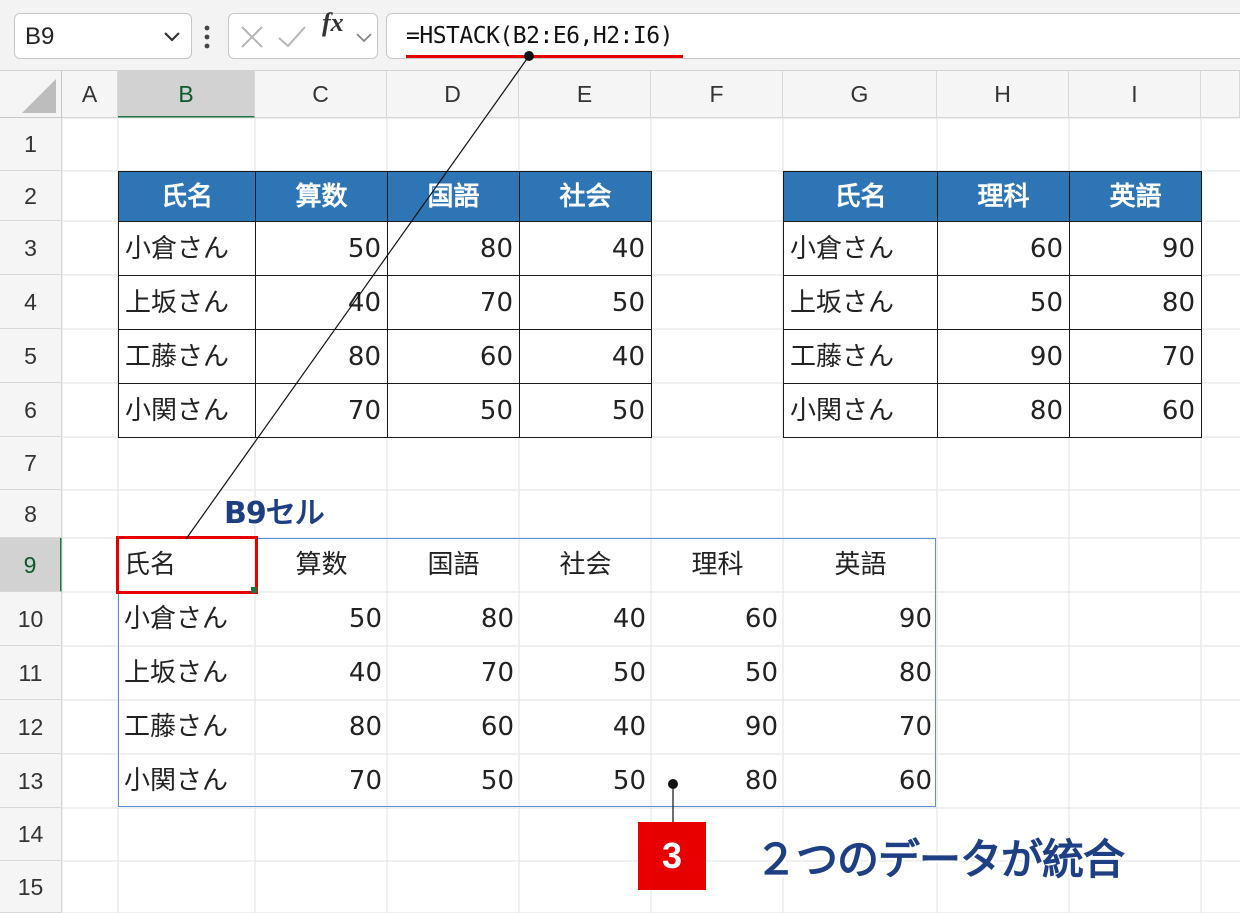  Describe the element at coordinates (31, 514) in the screenshot. I see `row-header-8: 8` at that location.